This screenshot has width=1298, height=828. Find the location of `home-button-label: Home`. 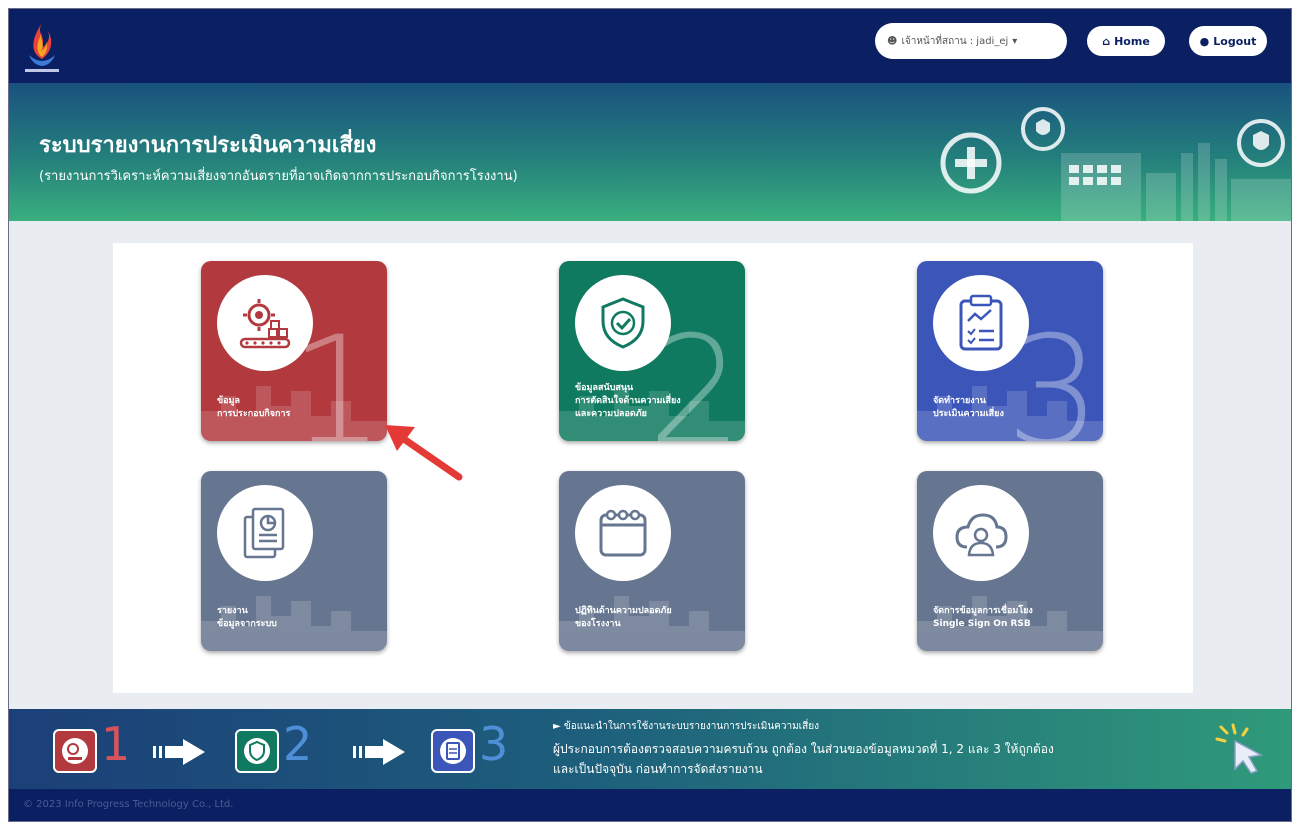

home-button-label: Home is located at coordinates (1132, 41).